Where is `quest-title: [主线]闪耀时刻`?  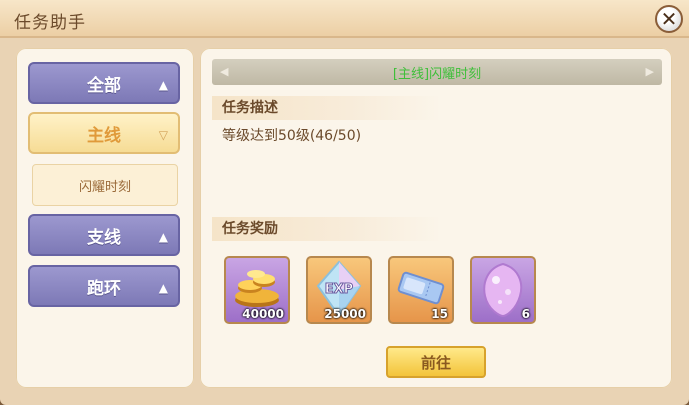 quest-title: [主线]闪耀时刻 is located at coordinates (437, 74).